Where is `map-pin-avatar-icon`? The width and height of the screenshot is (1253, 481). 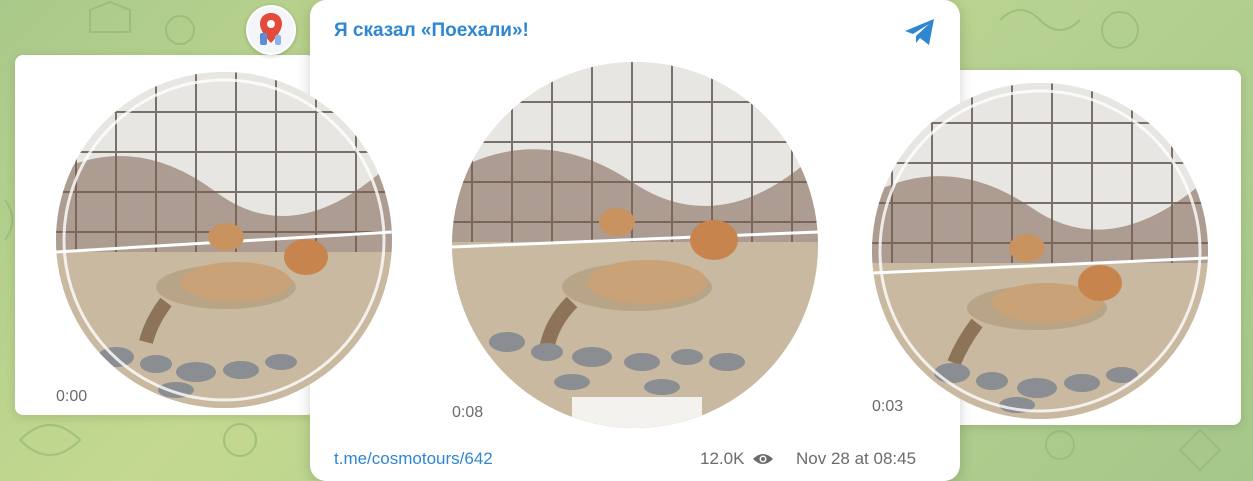
map-pin-avatar-icon is located at coordinates (271, 30).